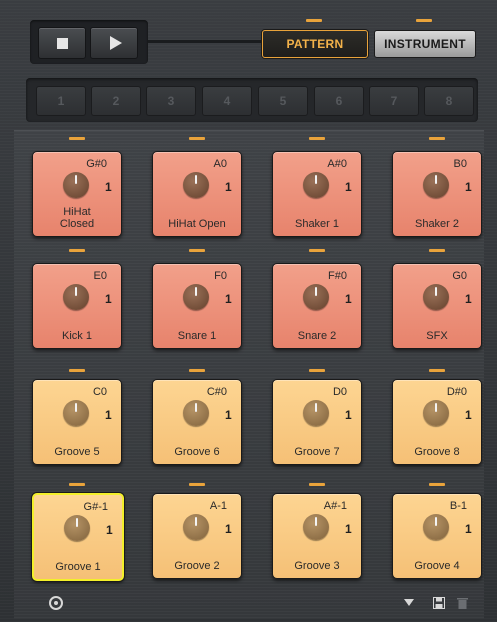 This screenshot has width=497, height=622. What do you see at coordinates (197, 566) in the screenshot?
I see `pad-name: Groove 2` at bounding box center [197, 566].